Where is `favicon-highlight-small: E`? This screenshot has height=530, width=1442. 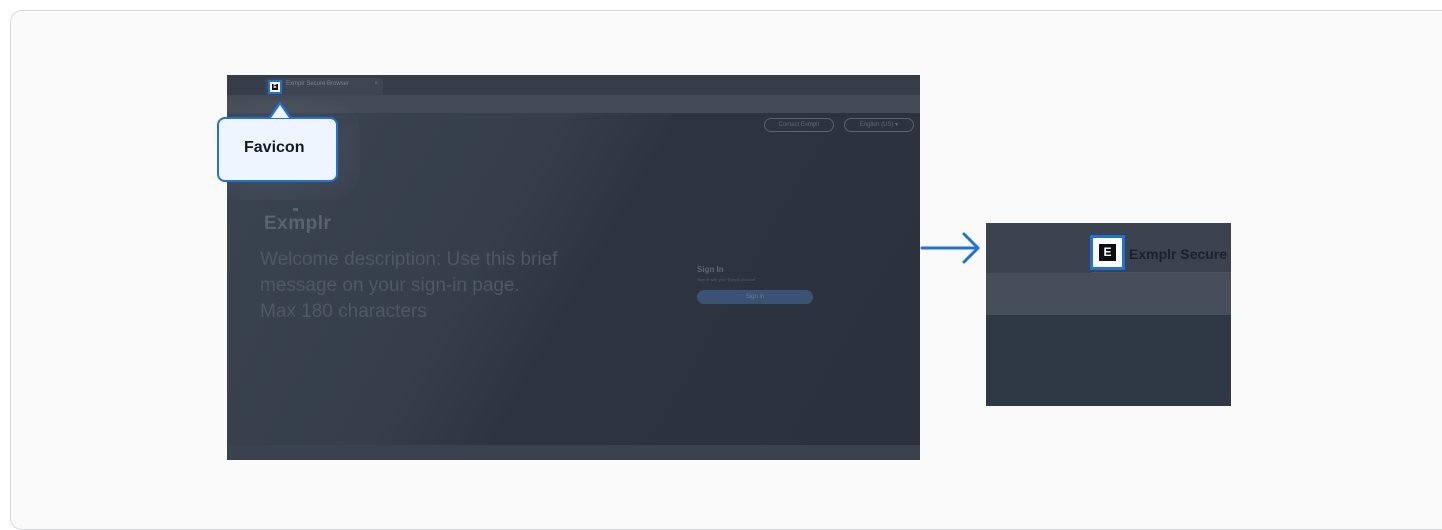
favicon-highlight-small: E is located at coordinates (275, 87).